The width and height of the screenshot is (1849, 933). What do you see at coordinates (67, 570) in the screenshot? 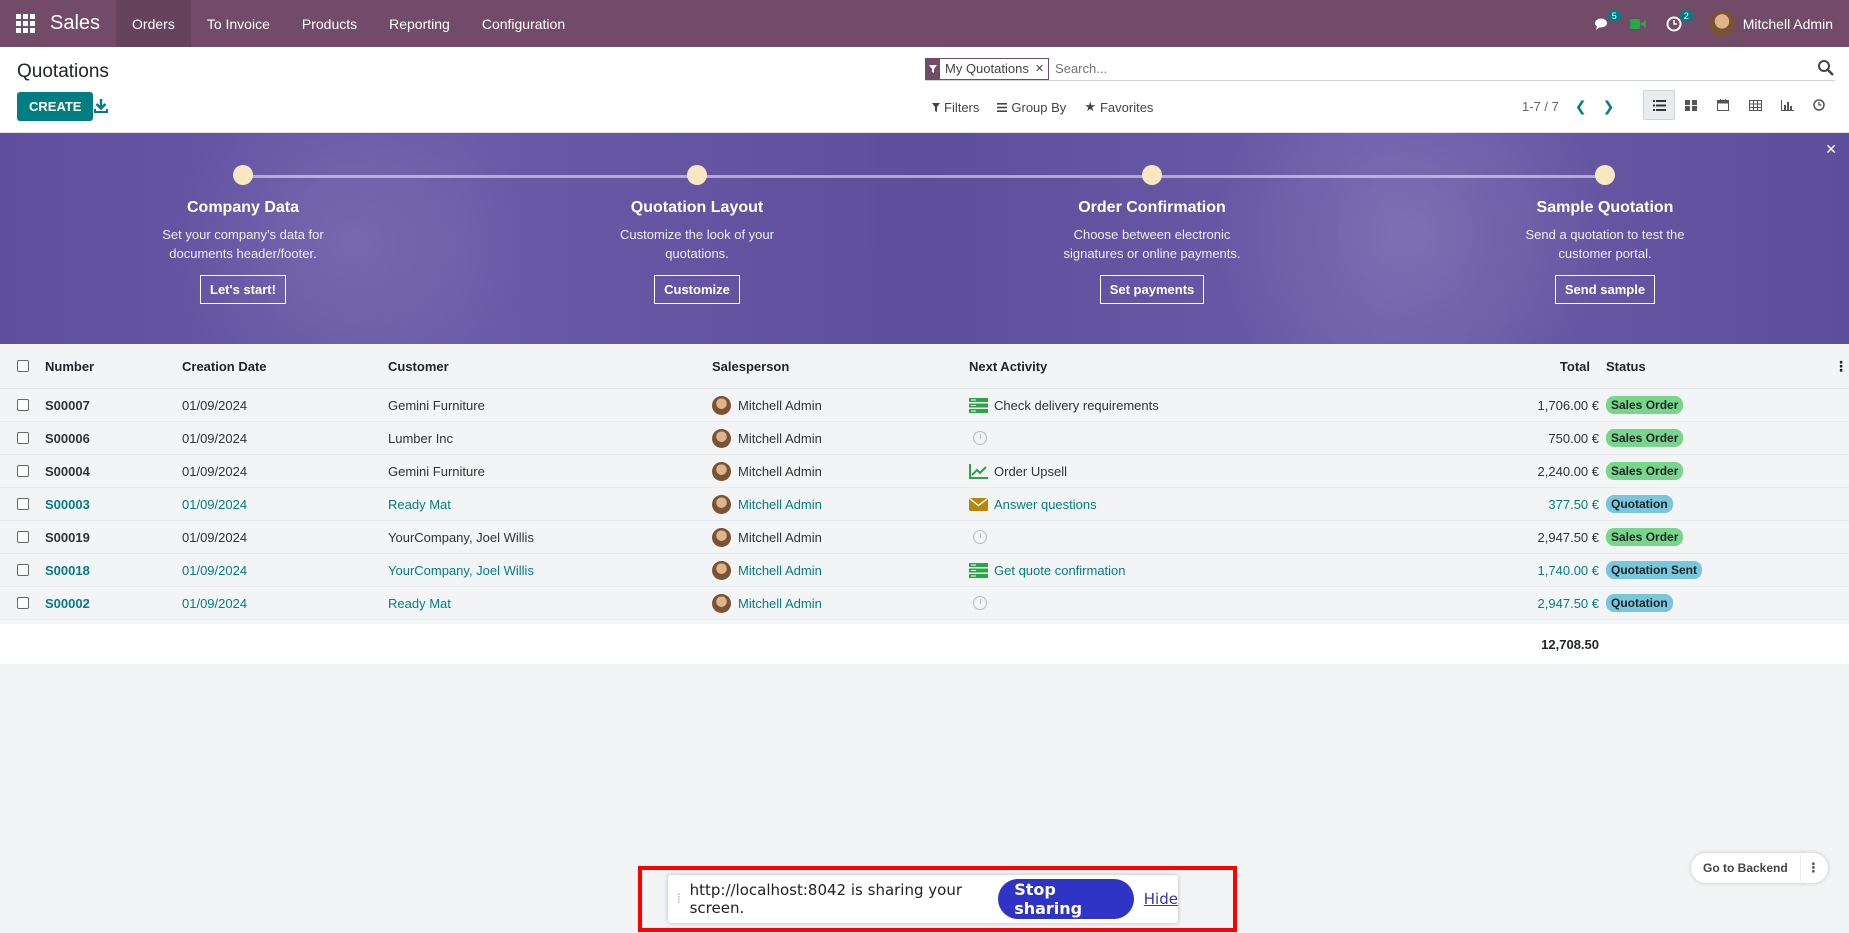
I see `order-number: S00018` at bounding box center [67, 570].